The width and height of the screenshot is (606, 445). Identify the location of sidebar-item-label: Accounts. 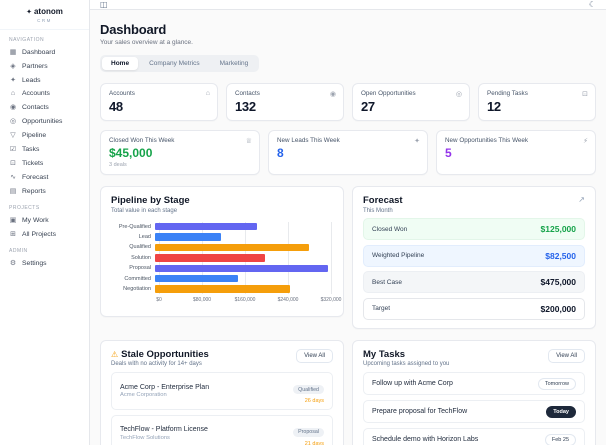
(36, 93).